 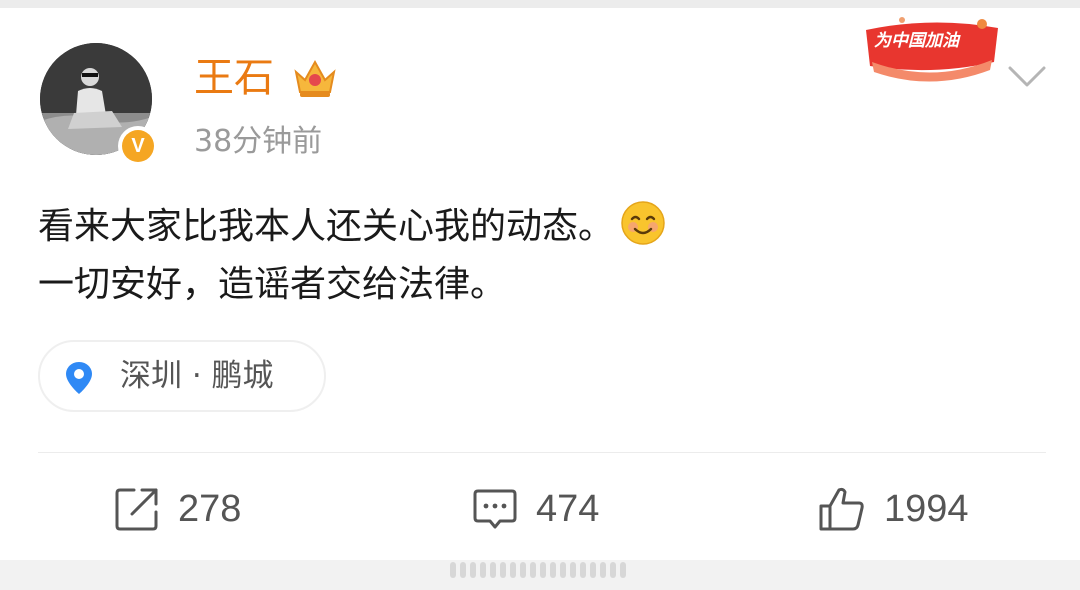 I want to click on location-tag: 深圳 · 鹏城, so click(x=182, y=376).